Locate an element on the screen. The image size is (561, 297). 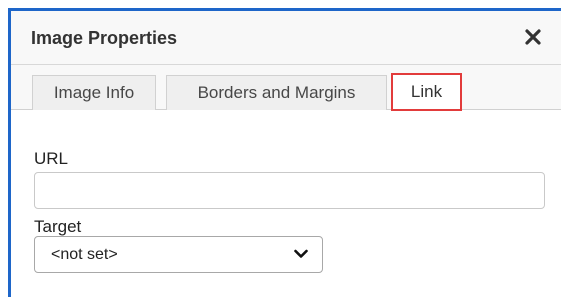
tab-borders-and-margins: Borders and Margins is located at coordinates (276, 92).